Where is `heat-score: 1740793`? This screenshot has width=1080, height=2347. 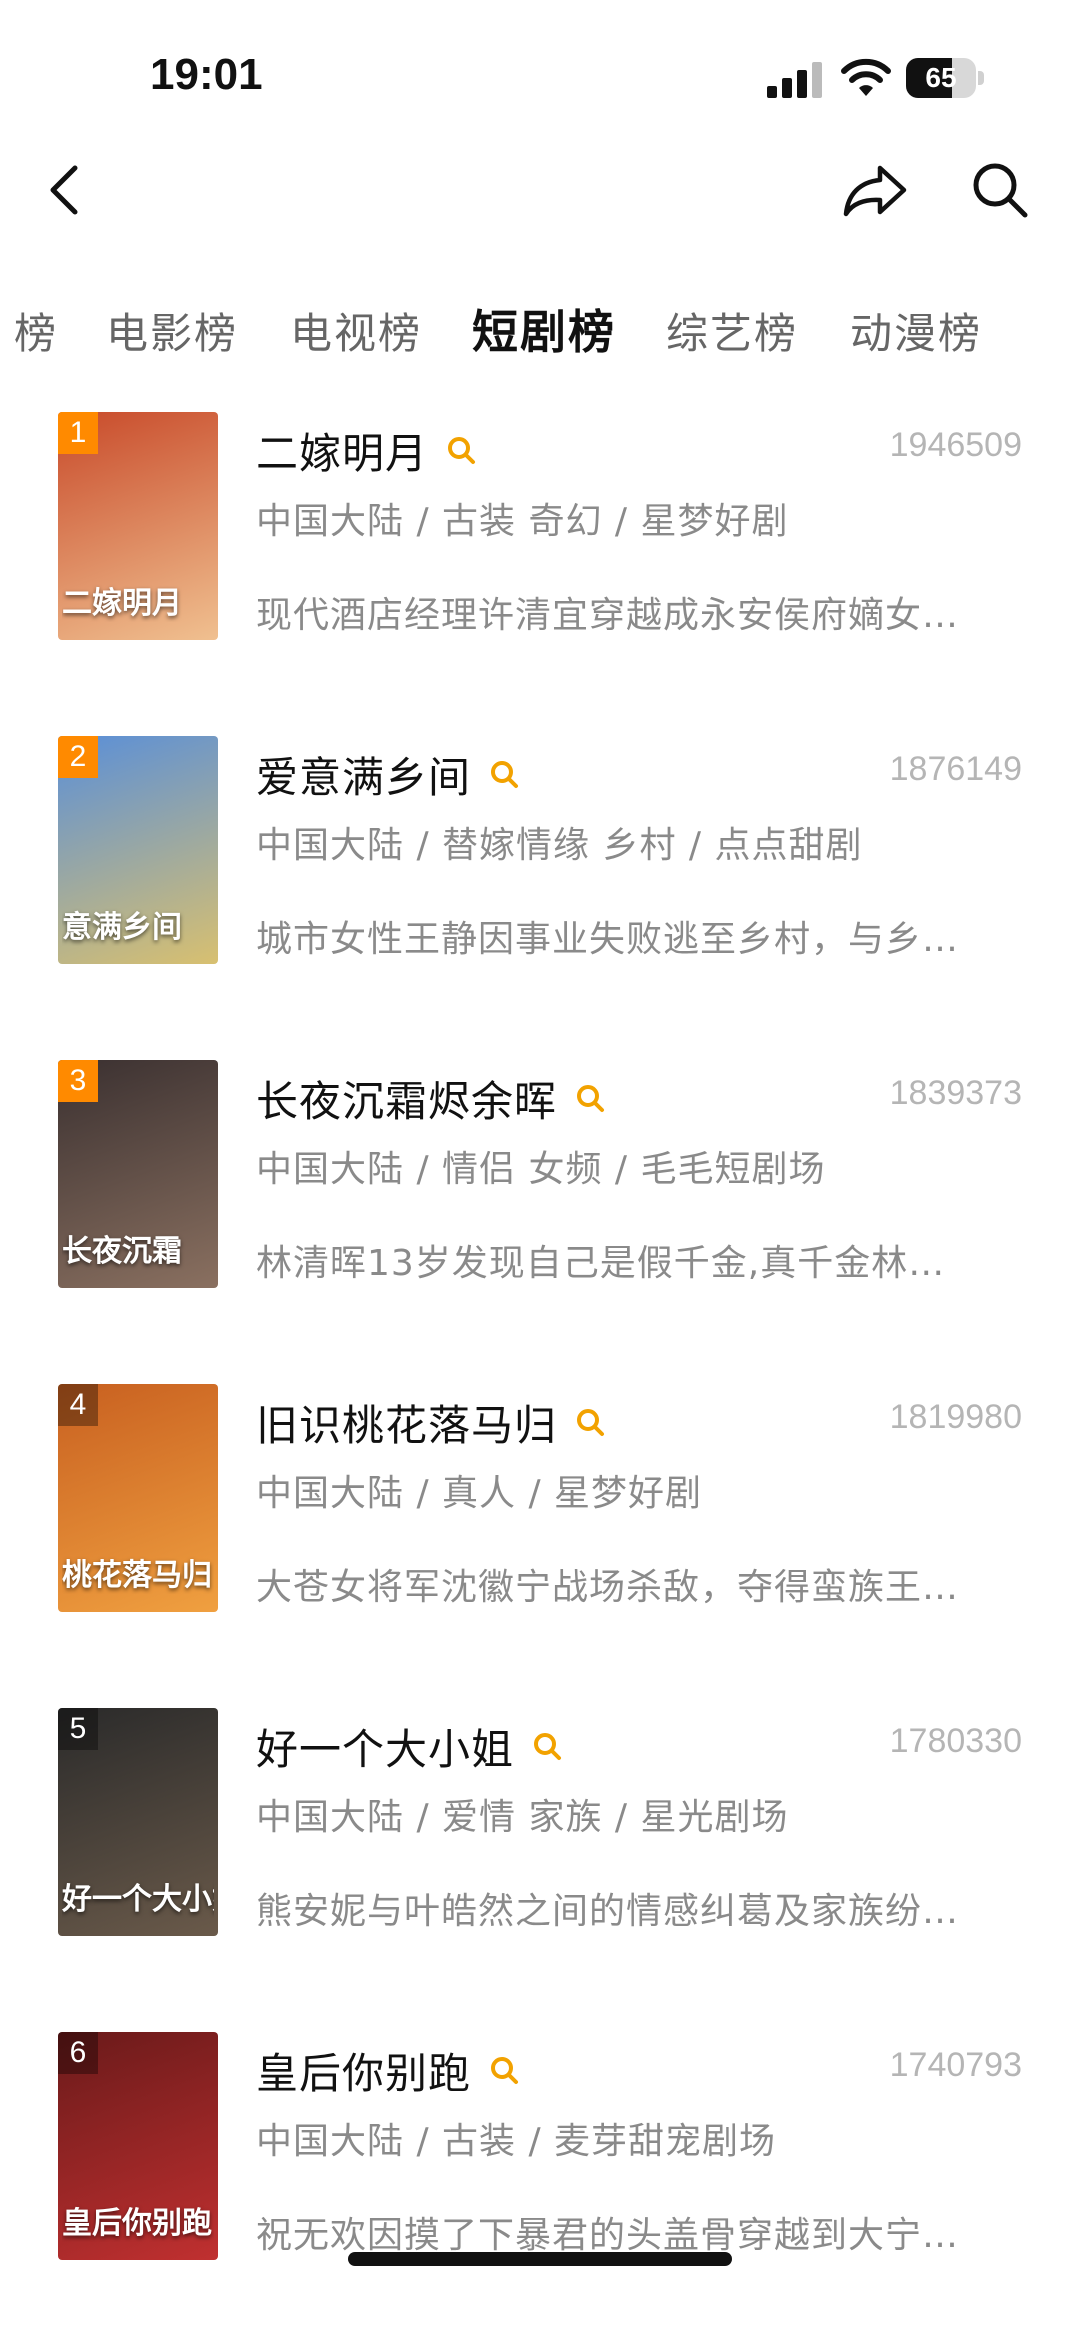
heat-score: 1740793 is located at coordinates (955, 2065).